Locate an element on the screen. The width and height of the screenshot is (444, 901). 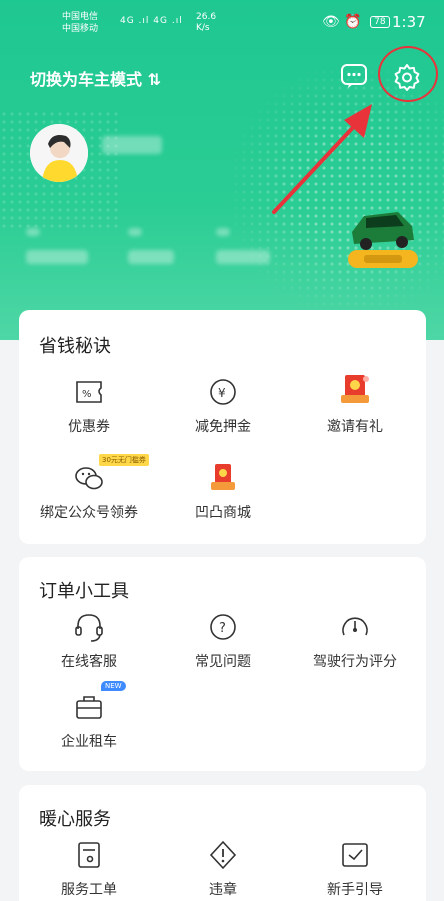
coupon-promo-badge: 30元无门槛券 is located at coordinates (124, 460).